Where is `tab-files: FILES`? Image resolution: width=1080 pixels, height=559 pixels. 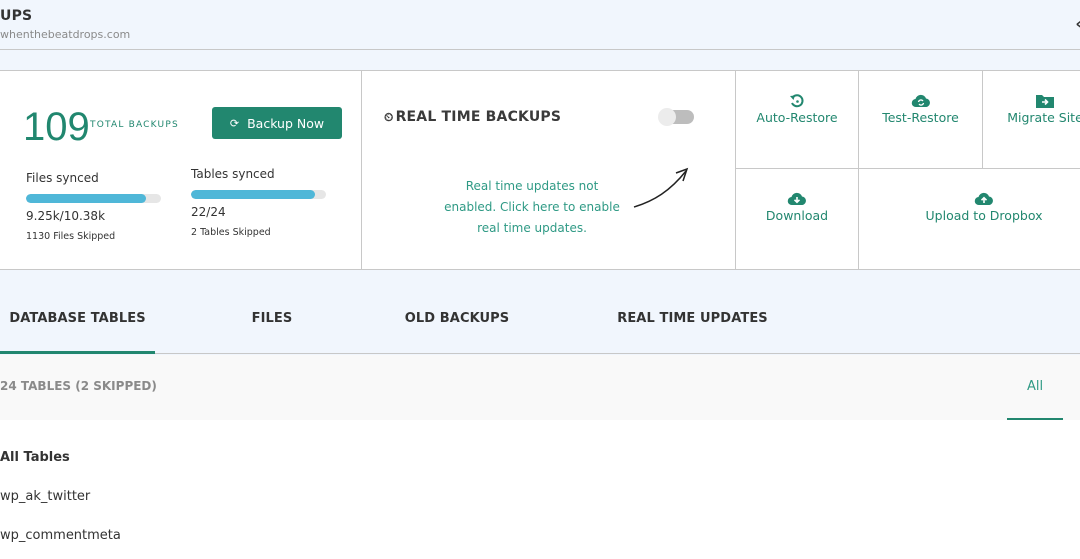
tab-files: FILES is located at coordinates (272, 322).